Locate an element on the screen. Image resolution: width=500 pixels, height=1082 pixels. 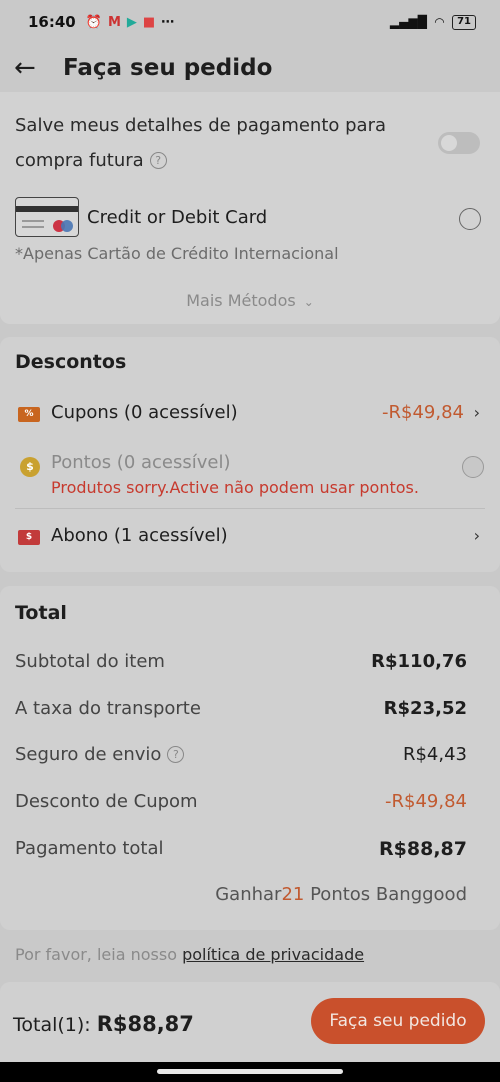
payment-method-label: Credit or Debit Card is located at coordinates (177, 217).